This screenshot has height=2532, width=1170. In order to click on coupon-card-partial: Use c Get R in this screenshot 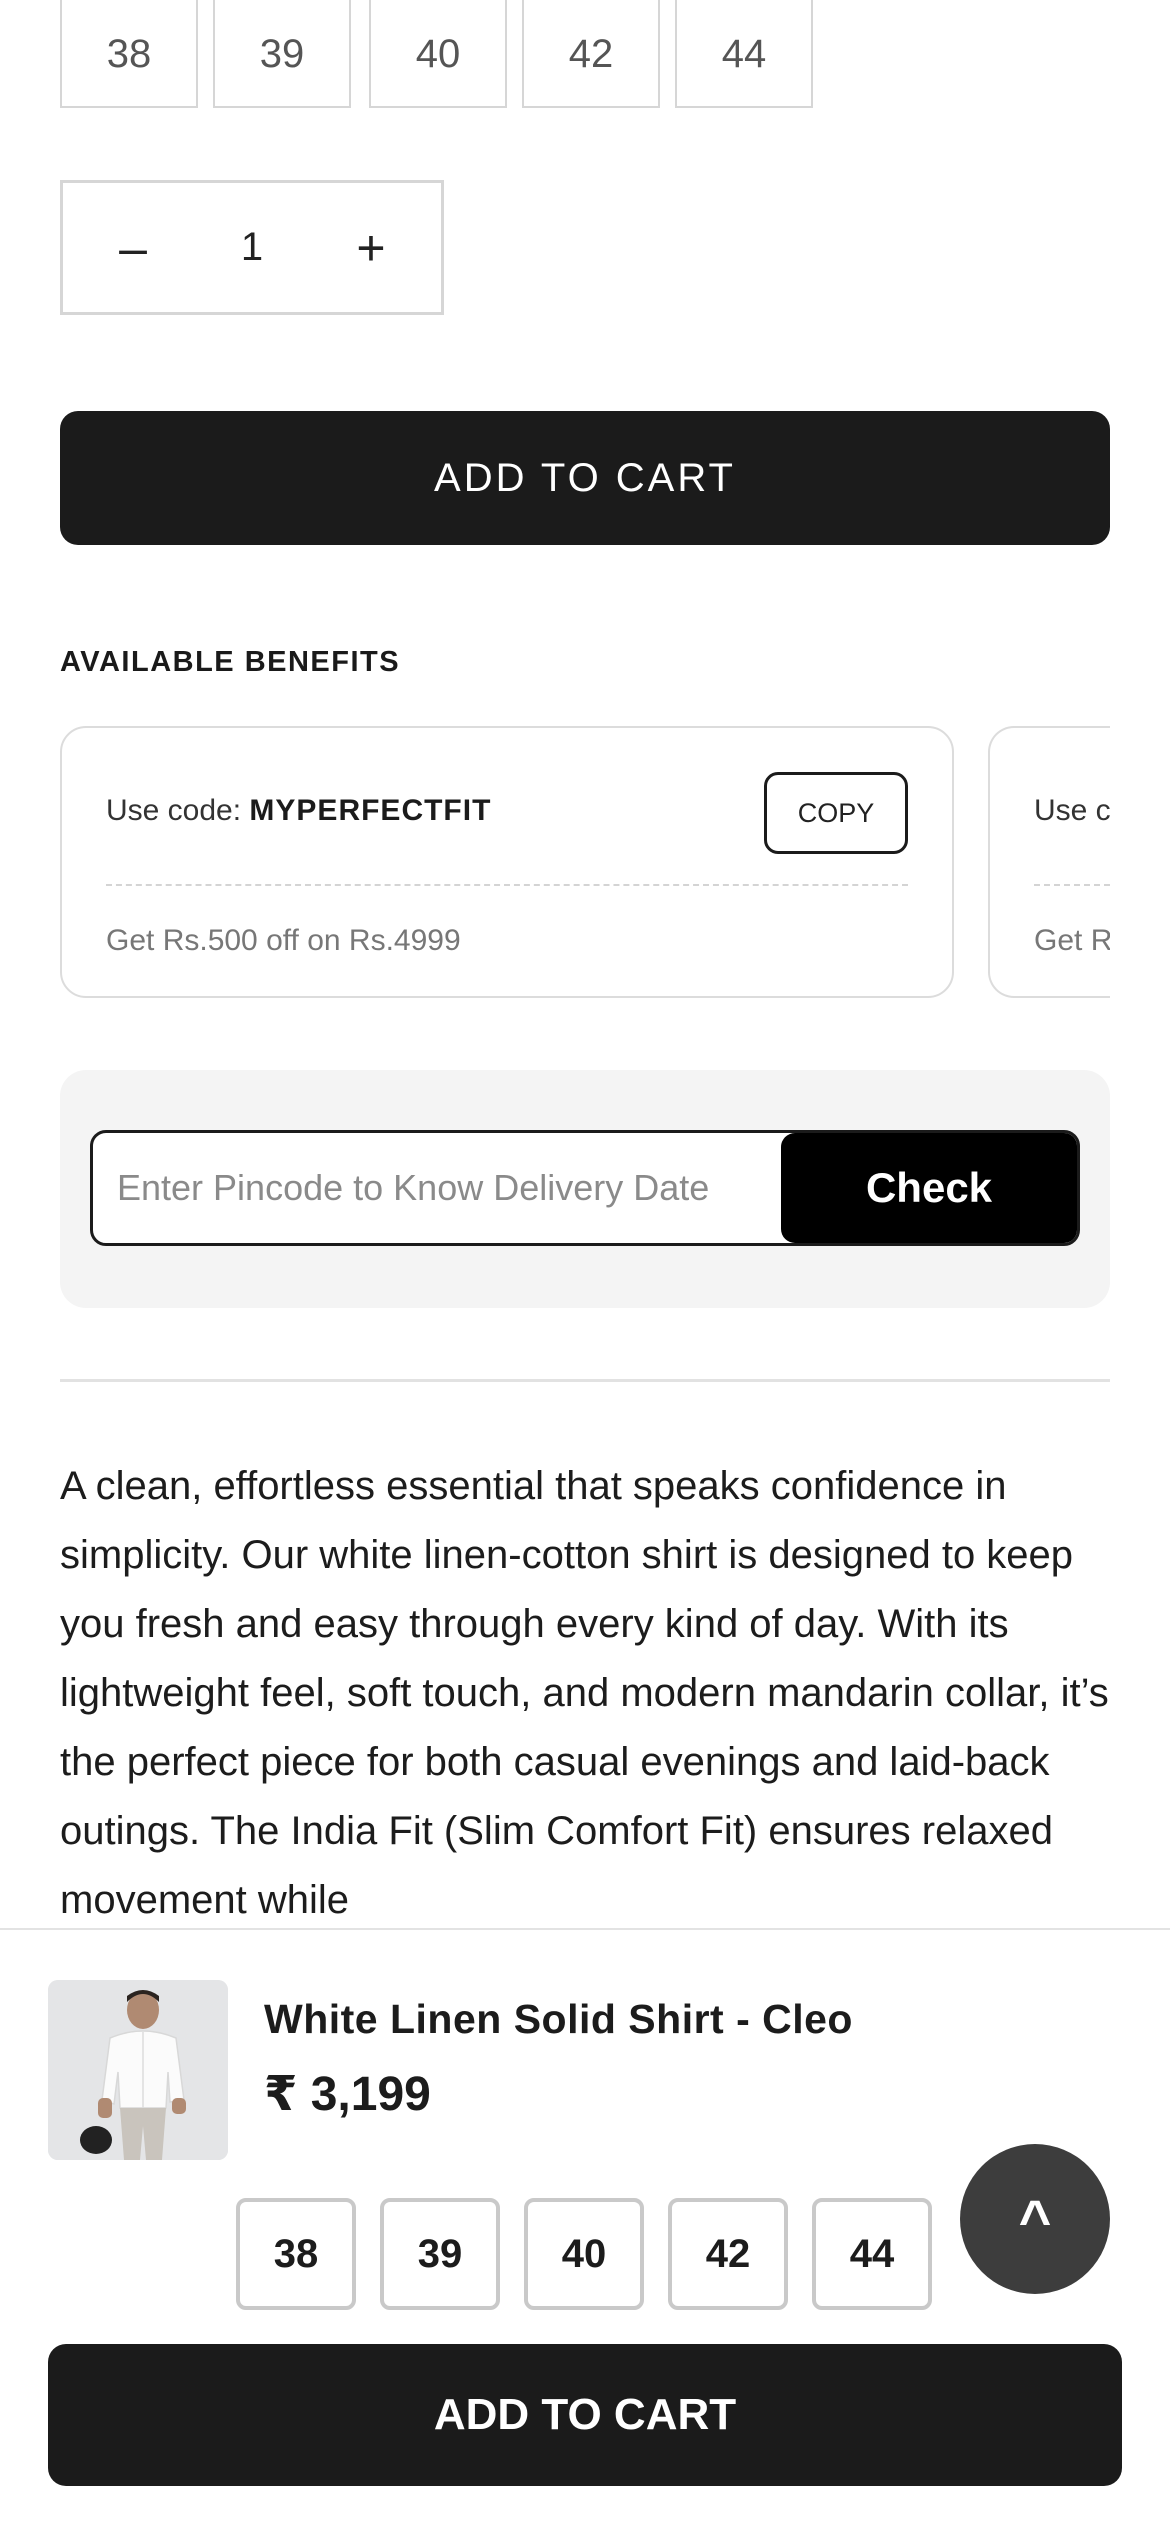, I will do `click(1049, 862)`.